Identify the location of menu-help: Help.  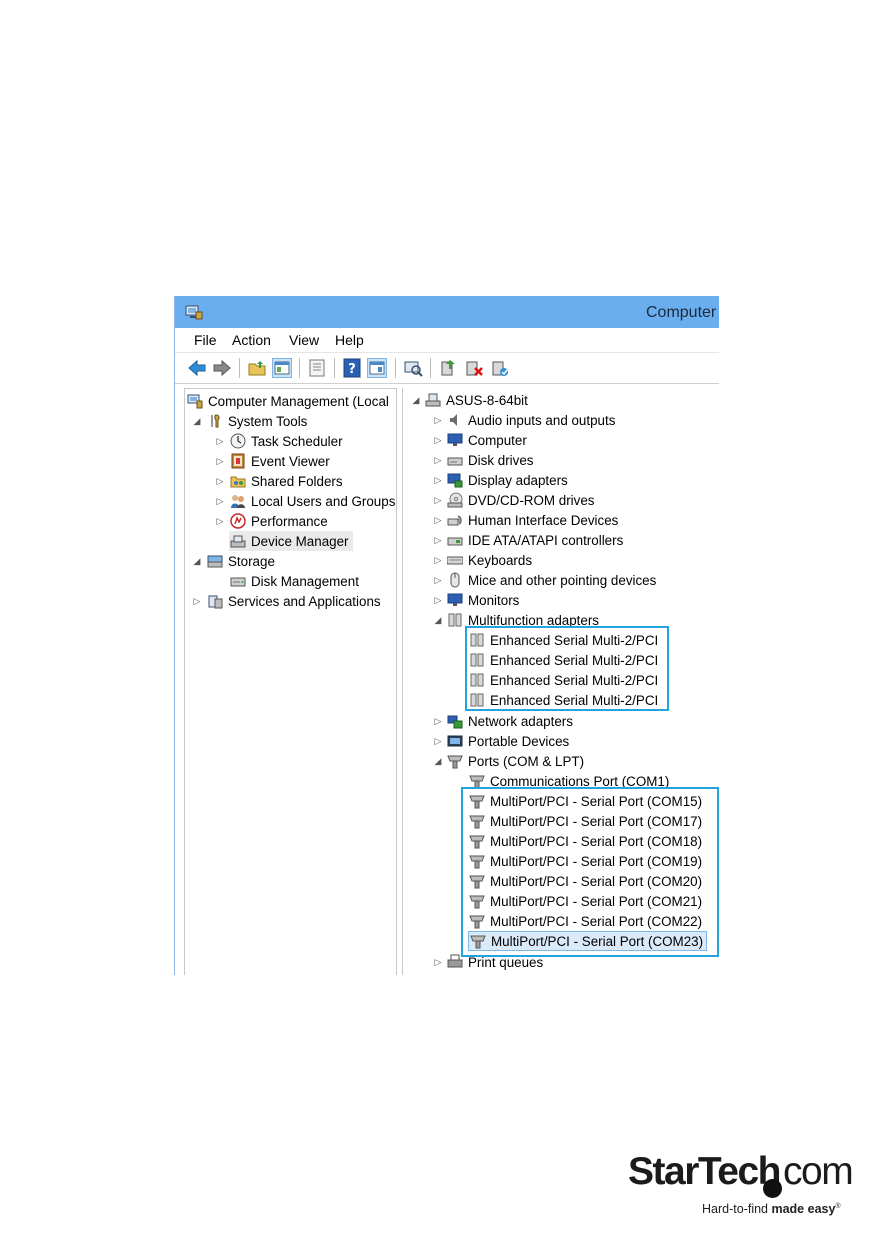
(349, 340).